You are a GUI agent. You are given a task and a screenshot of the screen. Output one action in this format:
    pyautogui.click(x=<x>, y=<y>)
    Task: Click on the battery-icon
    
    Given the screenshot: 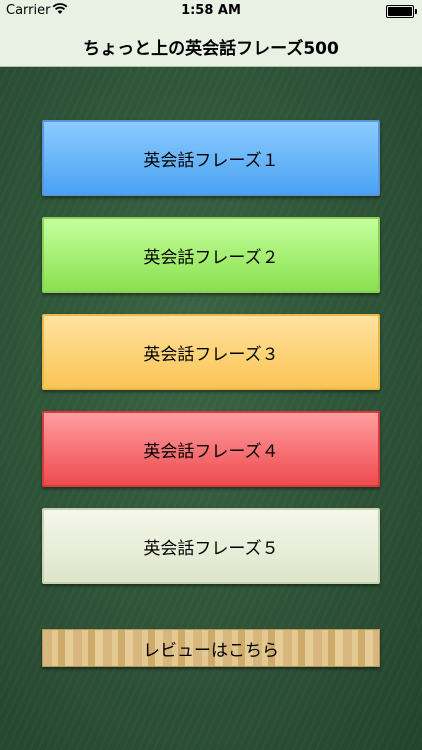 What is the action you would take?
    pyautogui.click(x=401, y=11)
    